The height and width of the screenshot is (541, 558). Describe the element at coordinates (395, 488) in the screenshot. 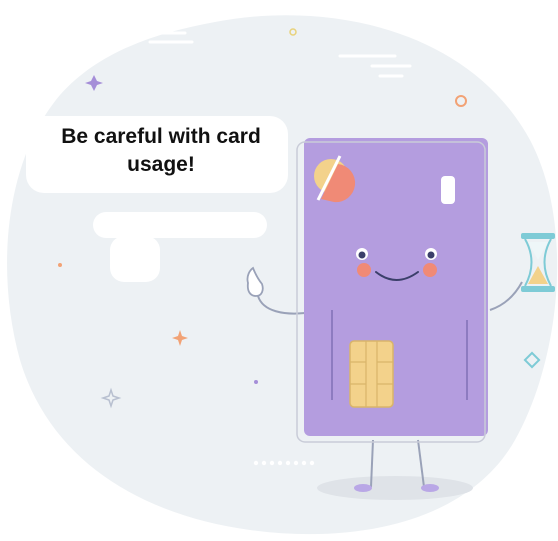

I see `card-shadow` at that location.